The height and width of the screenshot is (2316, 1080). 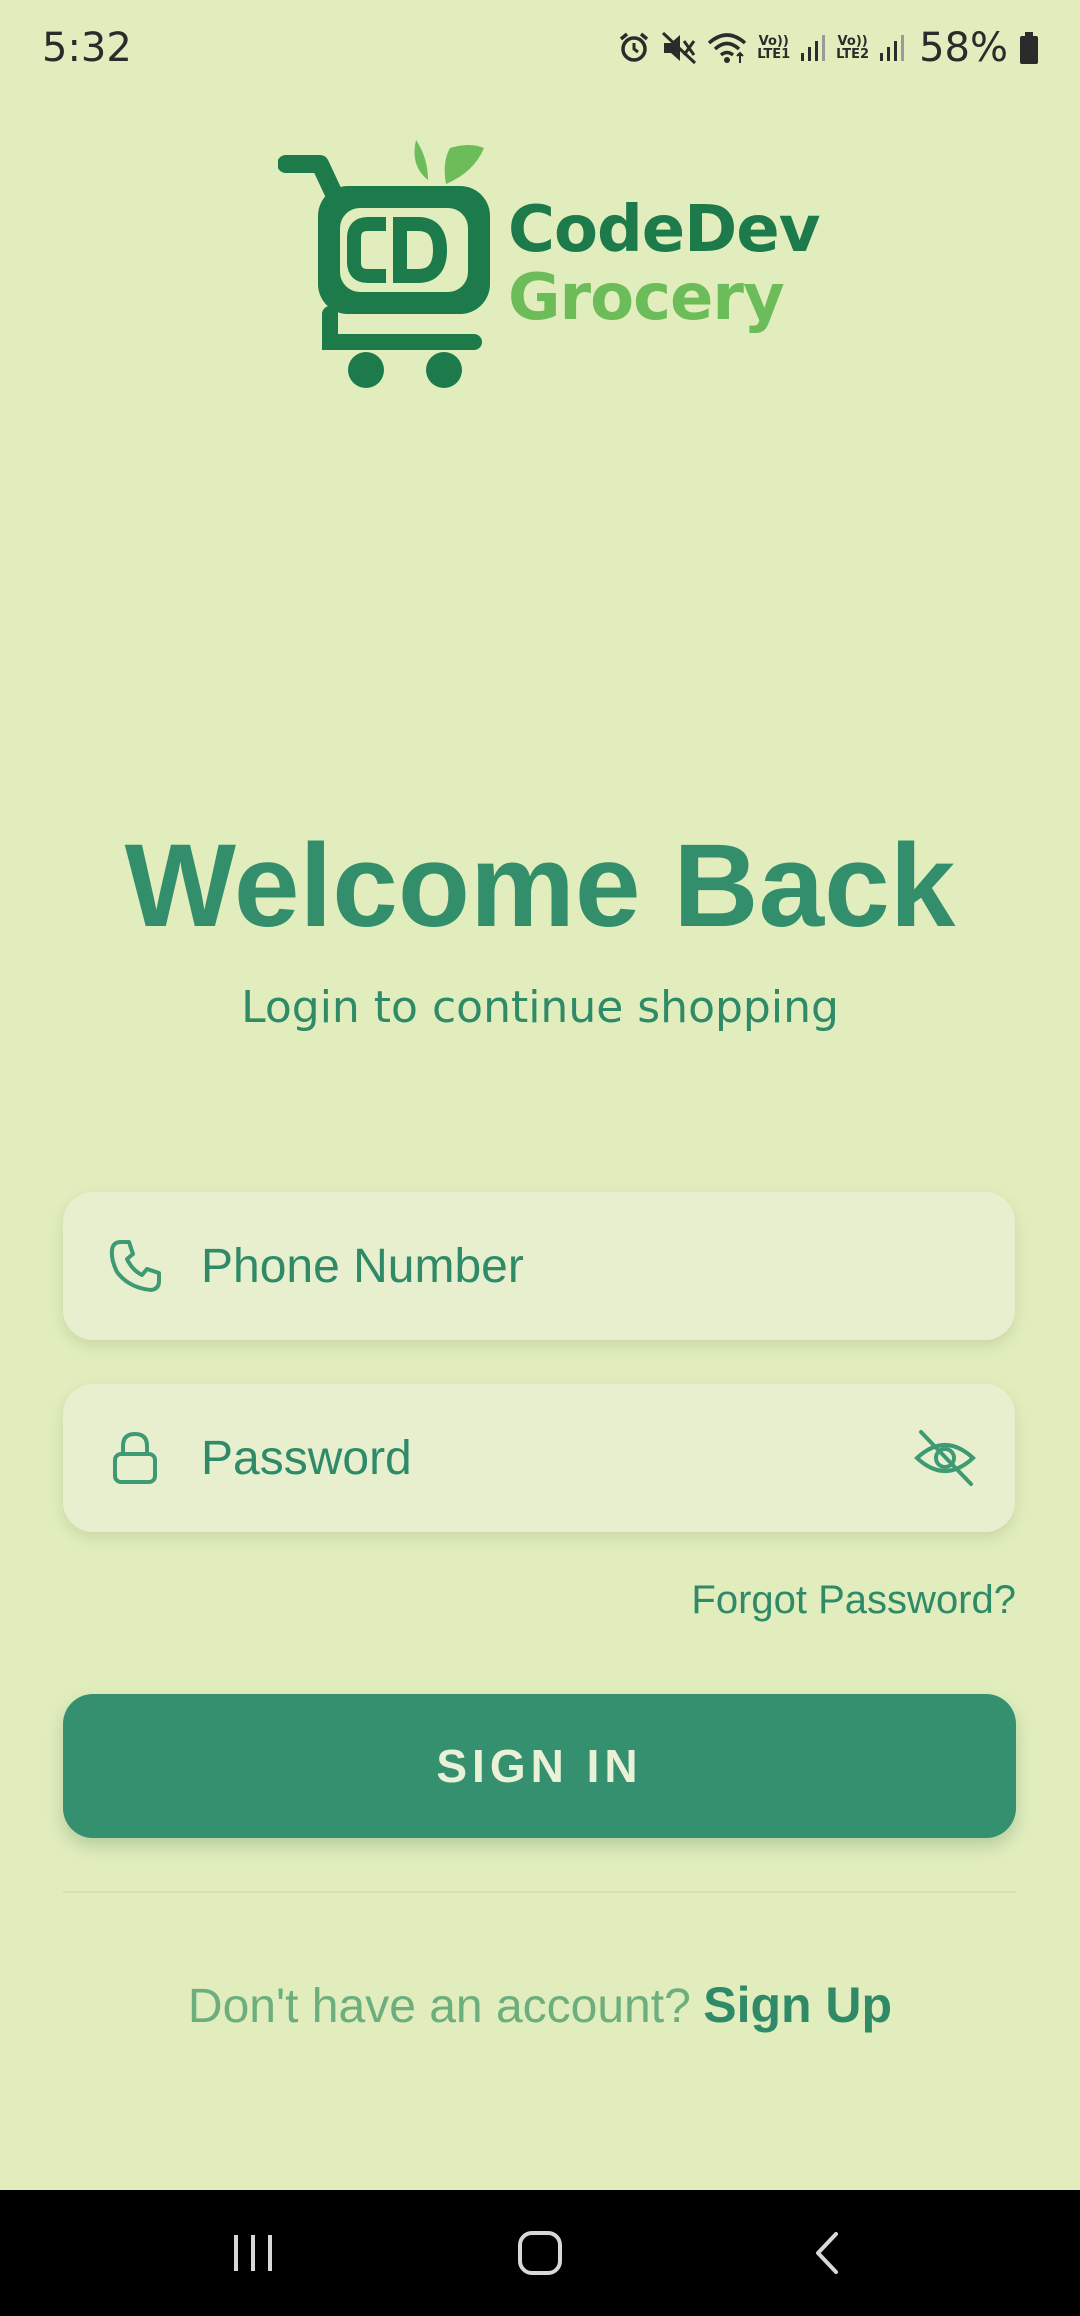 What do you see at coordinates (135, 1457) in the screenshot?
I see `lock-icon` at bounding box center [135, 1457].